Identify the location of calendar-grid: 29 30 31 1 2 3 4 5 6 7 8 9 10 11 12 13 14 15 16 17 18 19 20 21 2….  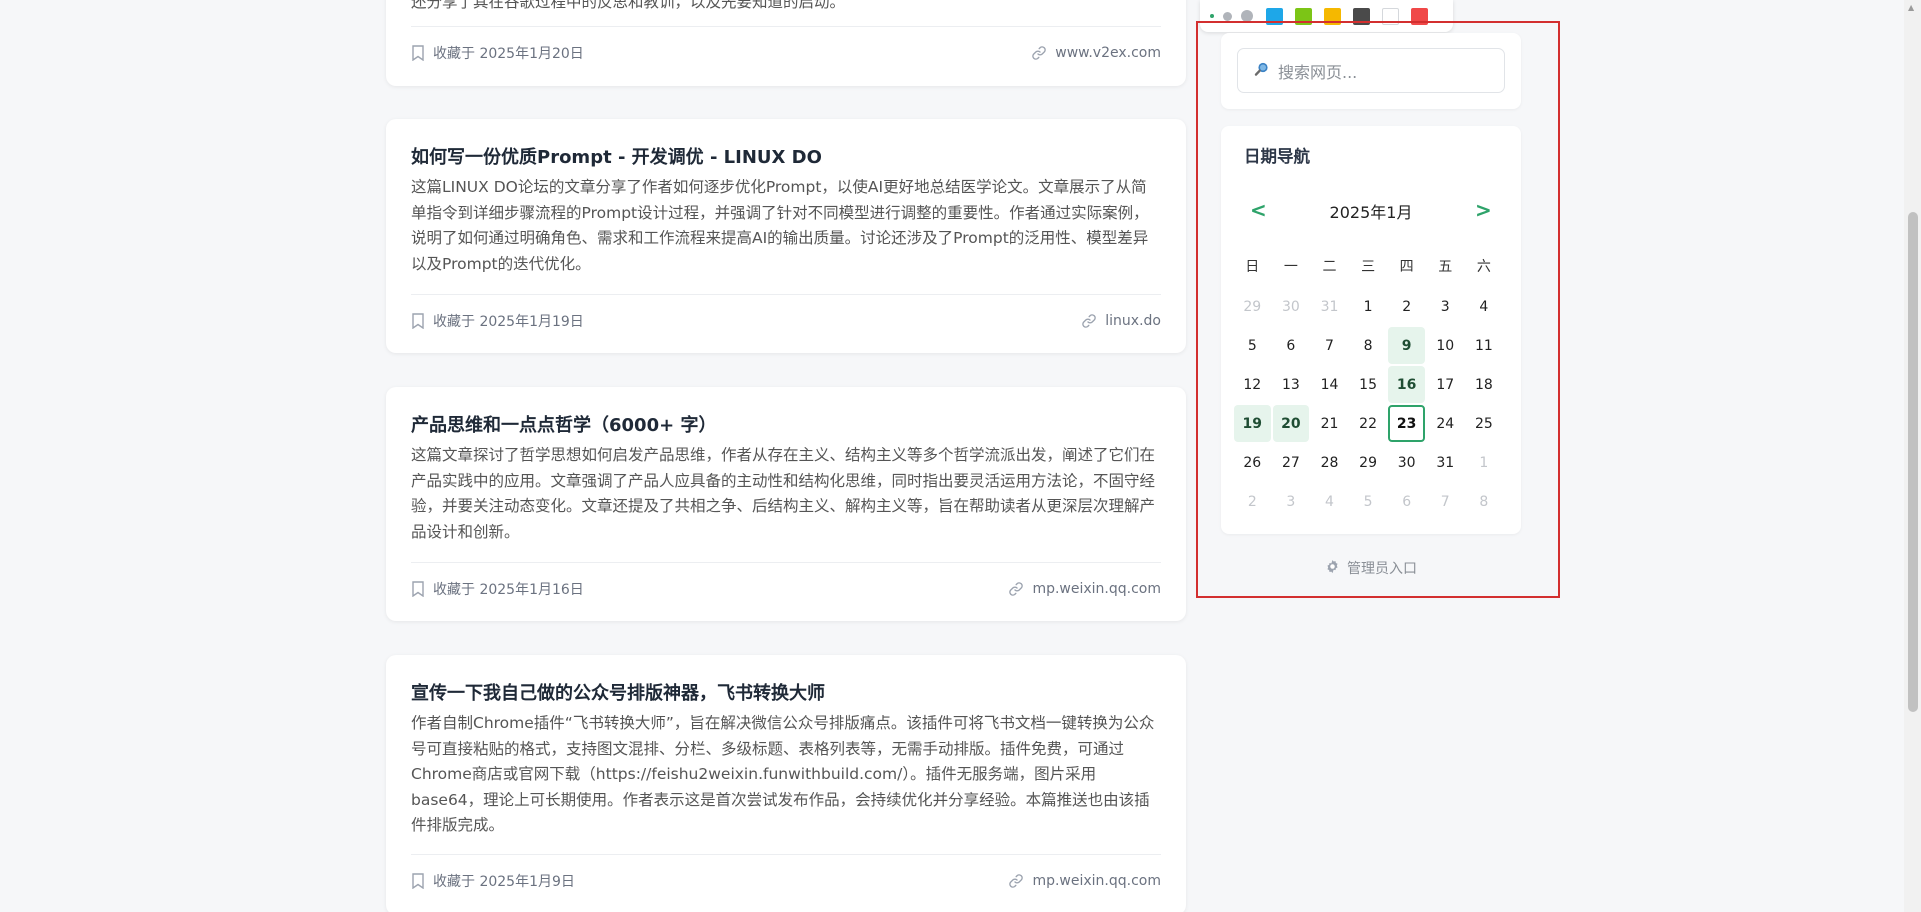
(1368, 404).